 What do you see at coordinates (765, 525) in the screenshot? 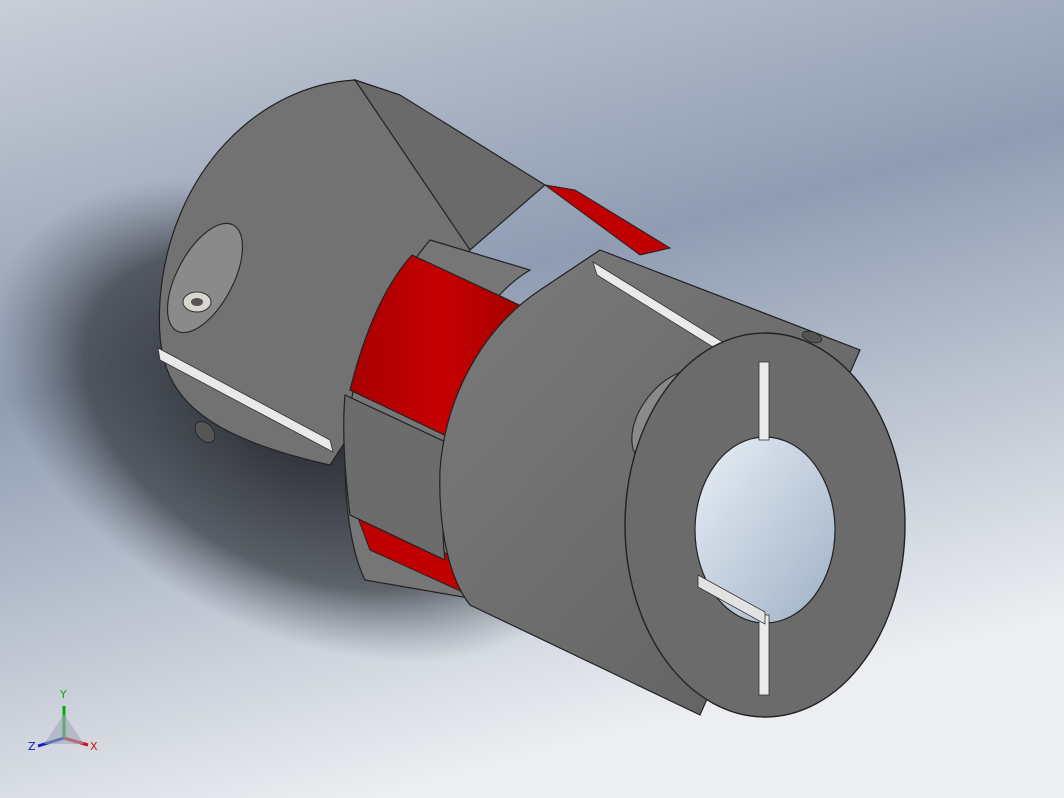
I see `end-face` at bounding box center [765, 525].